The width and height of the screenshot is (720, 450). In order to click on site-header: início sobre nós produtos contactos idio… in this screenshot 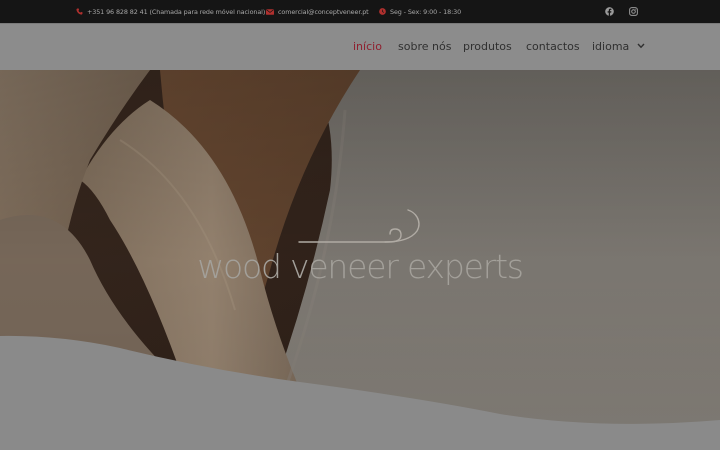, I will do `click(360, 46)`.